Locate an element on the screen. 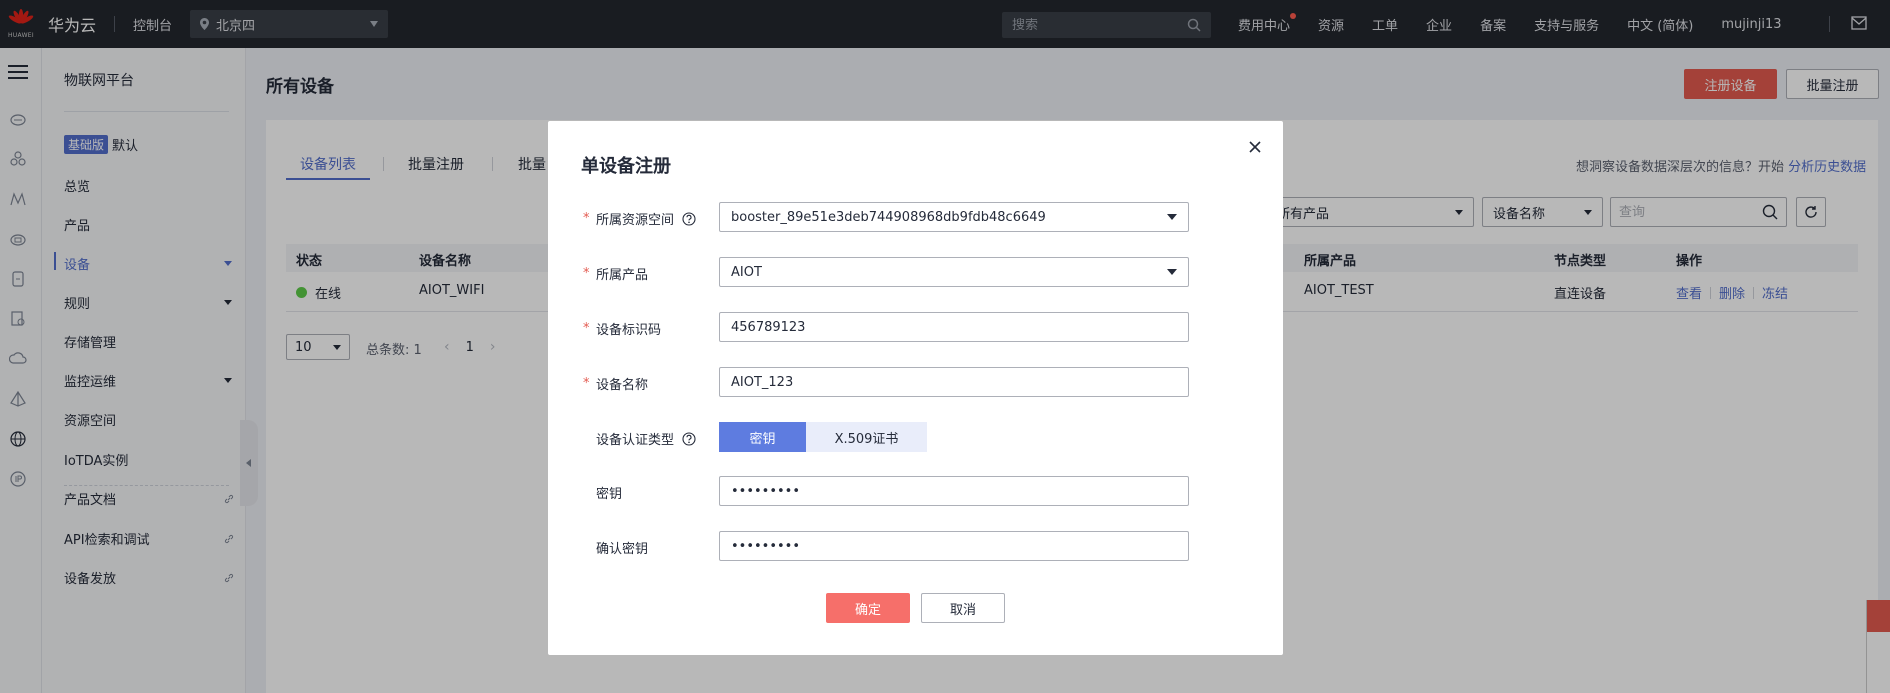 The height and width of the screenshot is (693, 1890). auth-type-label: 设备认证类型 is located at coordinates (639, 438).